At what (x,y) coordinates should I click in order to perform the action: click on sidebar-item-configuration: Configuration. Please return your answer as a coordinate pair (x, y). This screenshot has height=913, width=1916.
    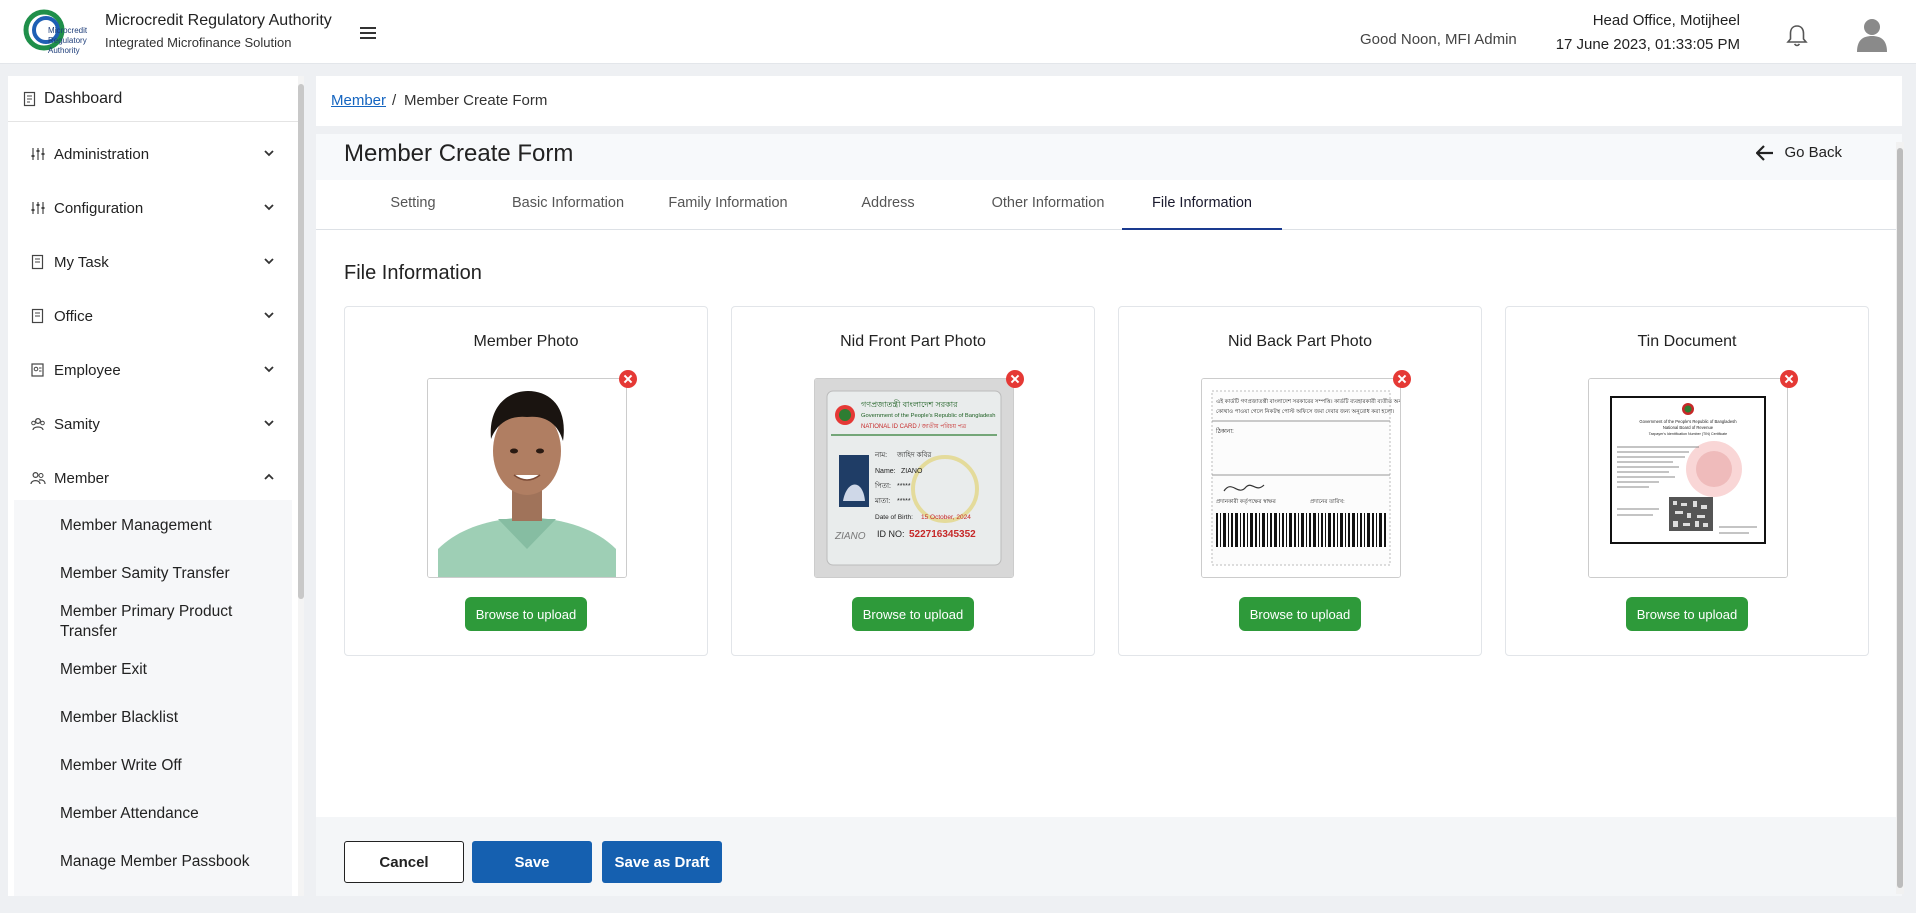
    Looking at the image, I should click on (153, 208).